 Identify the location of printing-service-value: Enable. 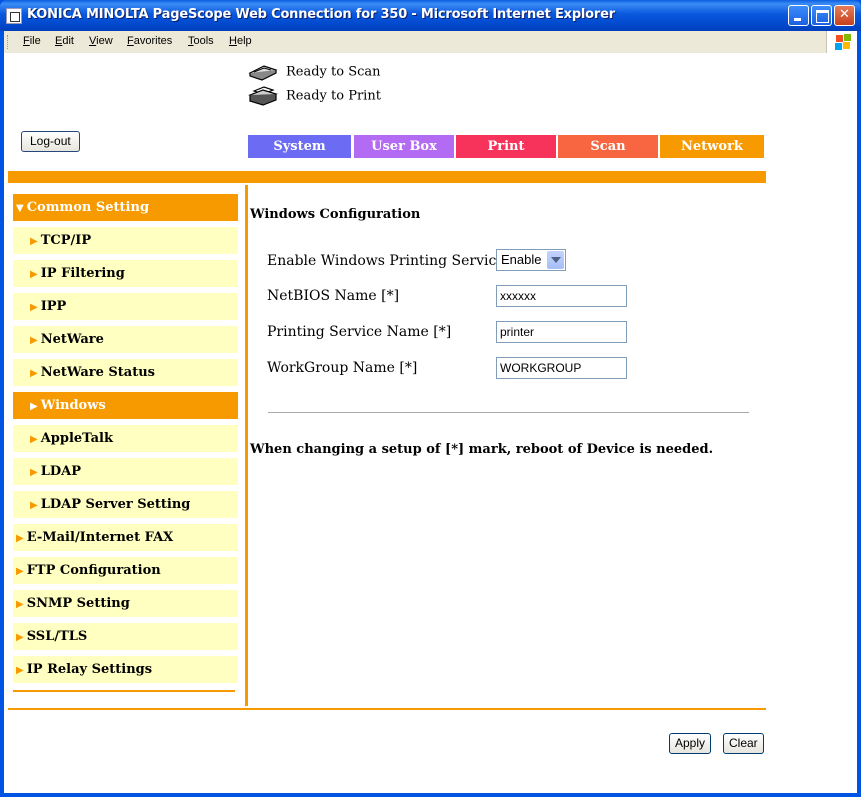
(521, 259).